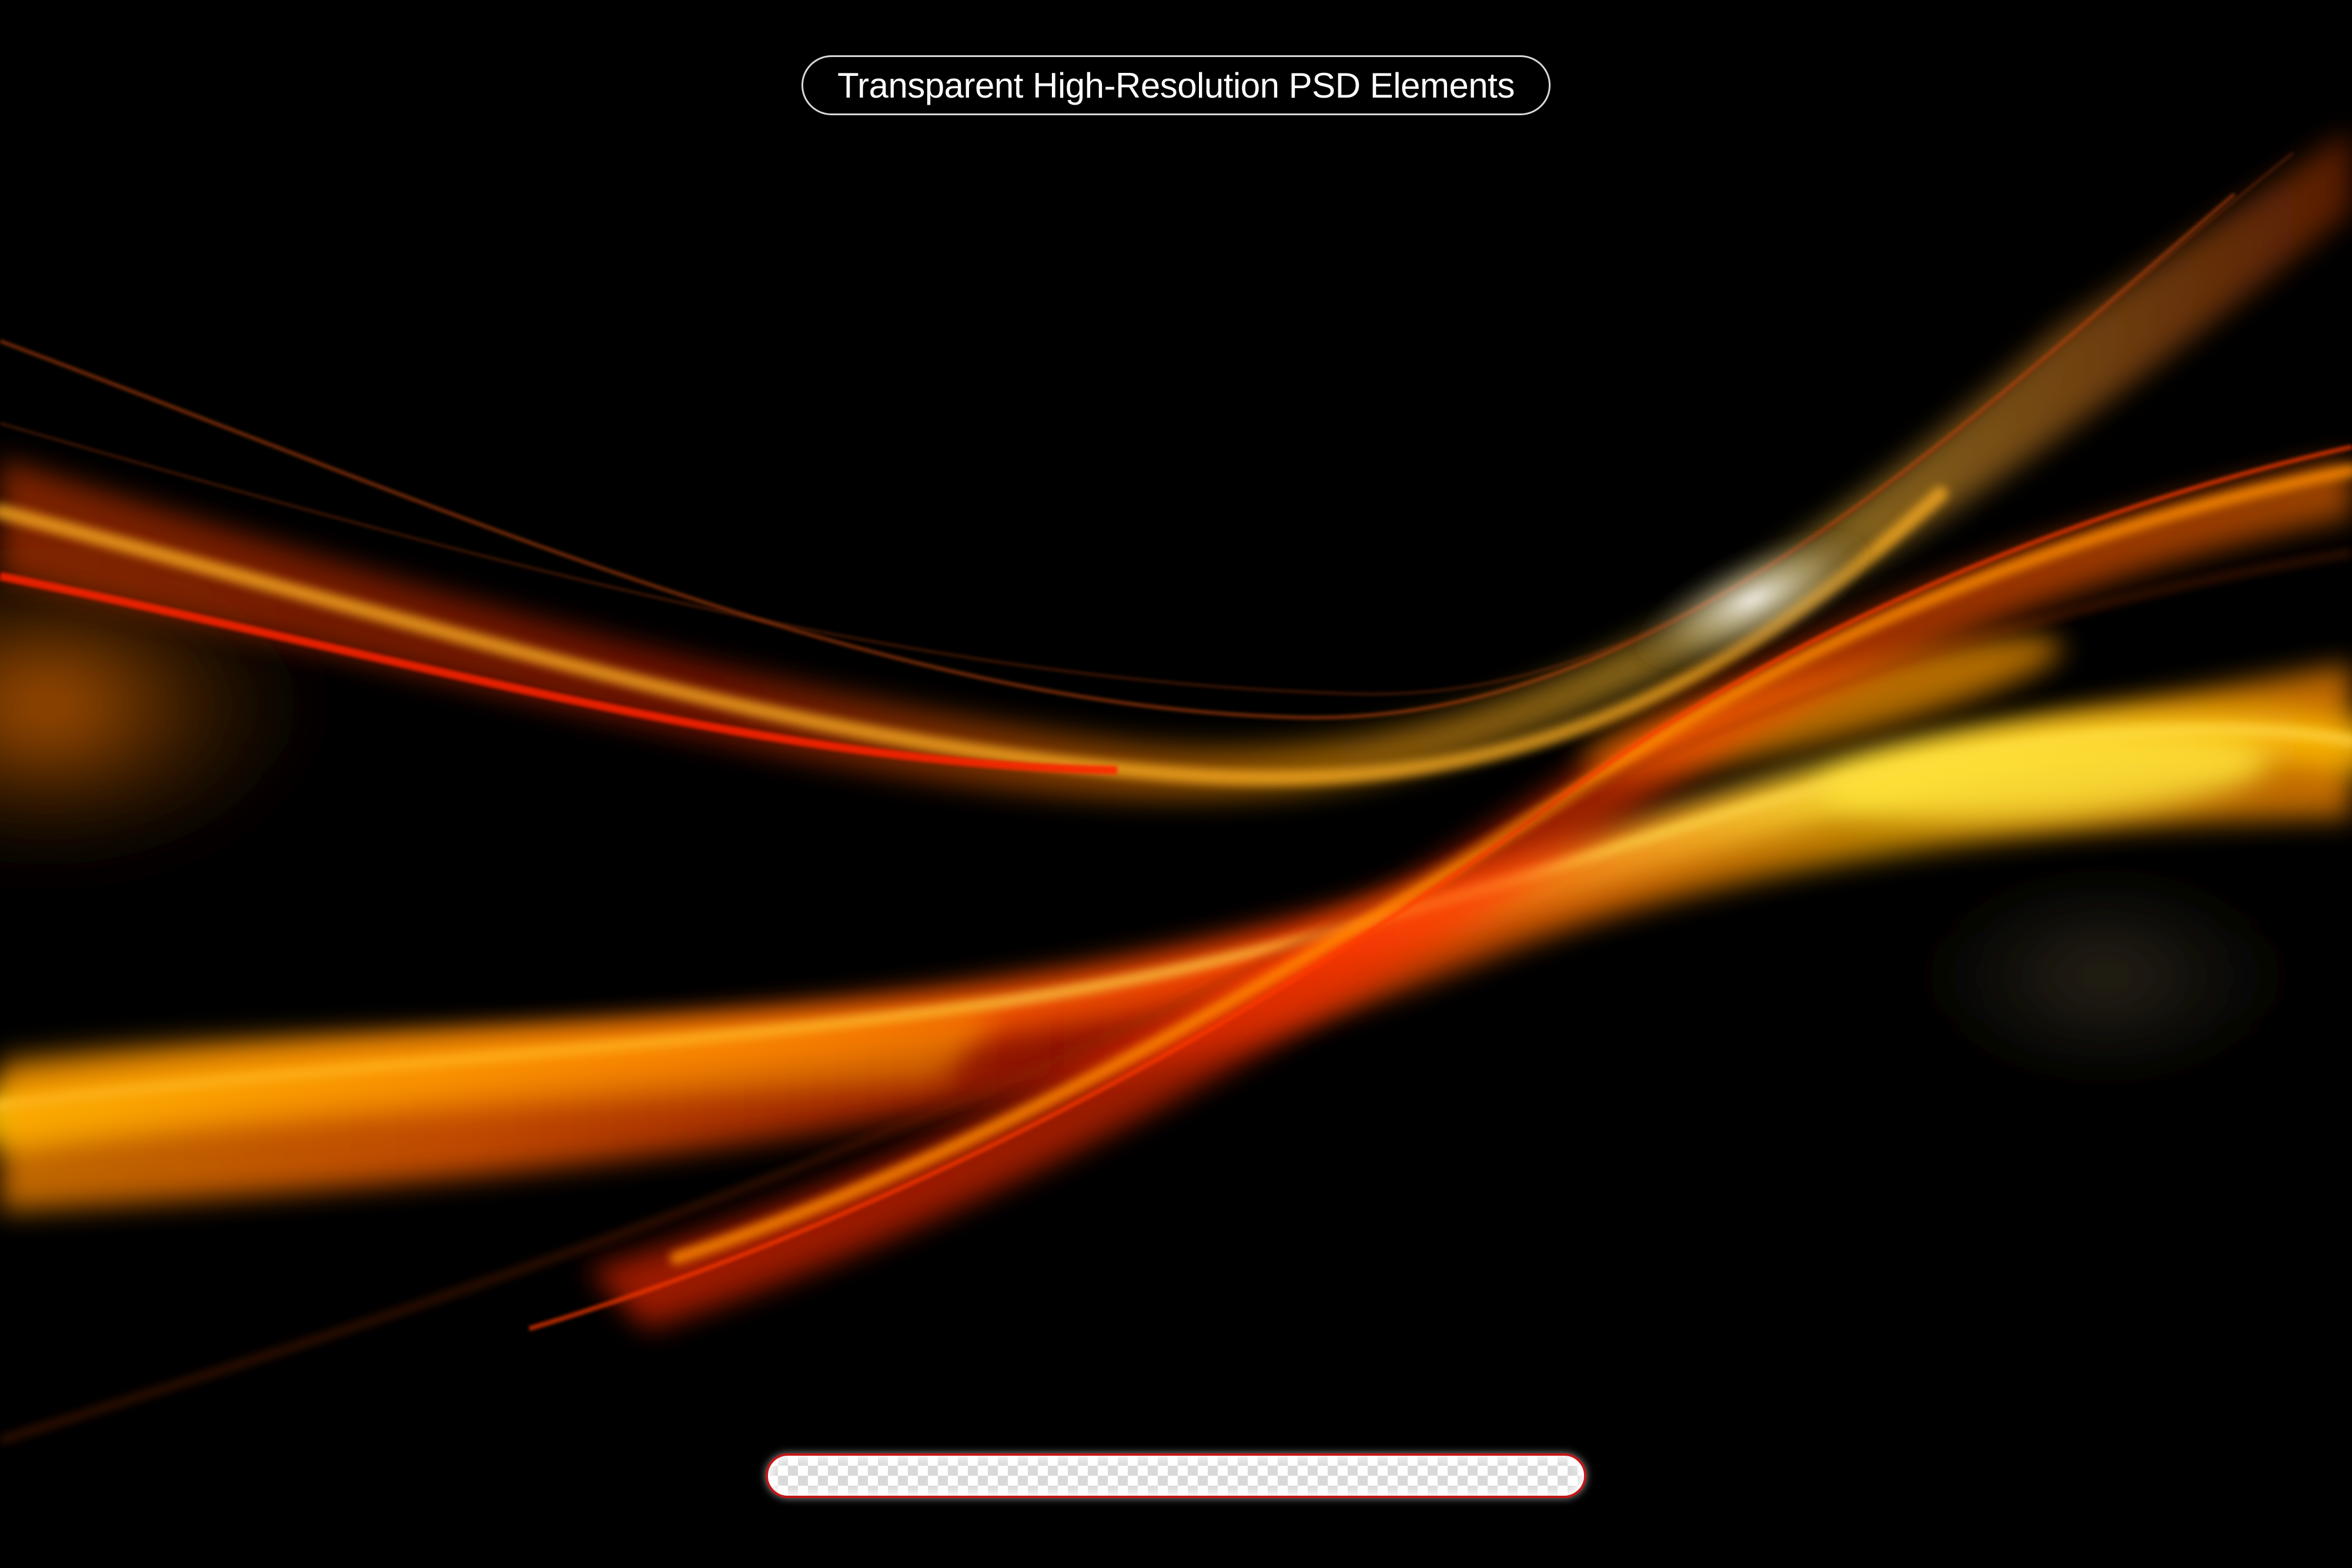  I want to click on transparency-checkerboard-bar, so click(1176, 1475).